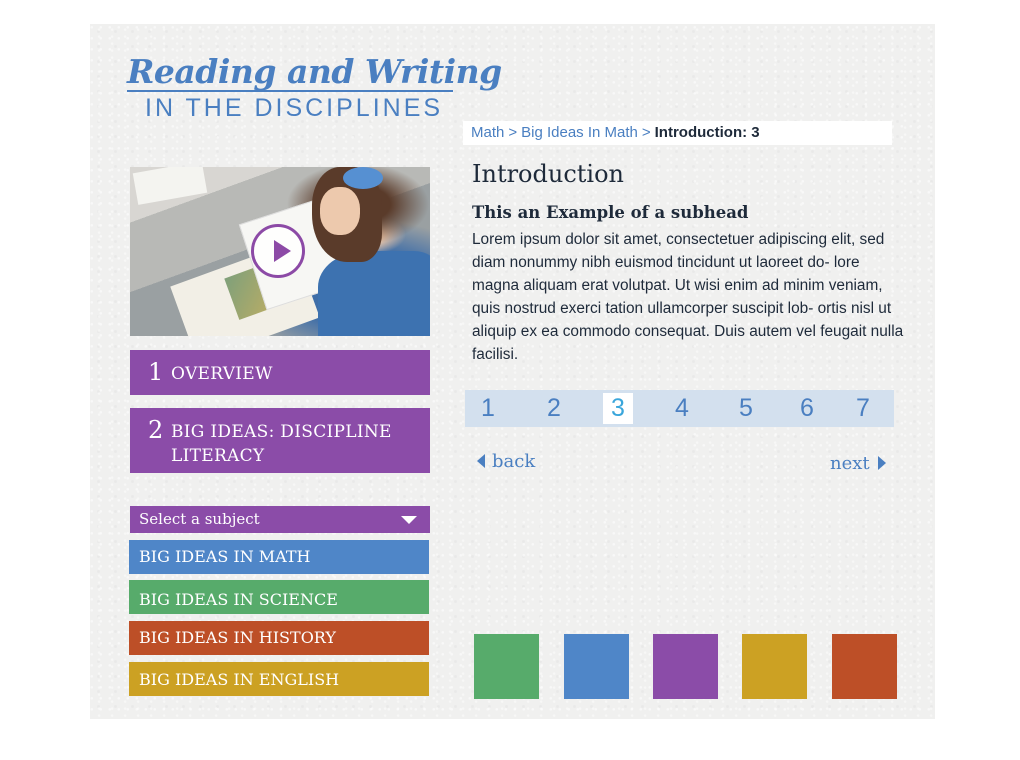 This screenshot has height=760, width=1020. What do you see at coordinates (596, 666) in the screenshot?
I see `color-swatch-blue` at bounding box center [596, 666].